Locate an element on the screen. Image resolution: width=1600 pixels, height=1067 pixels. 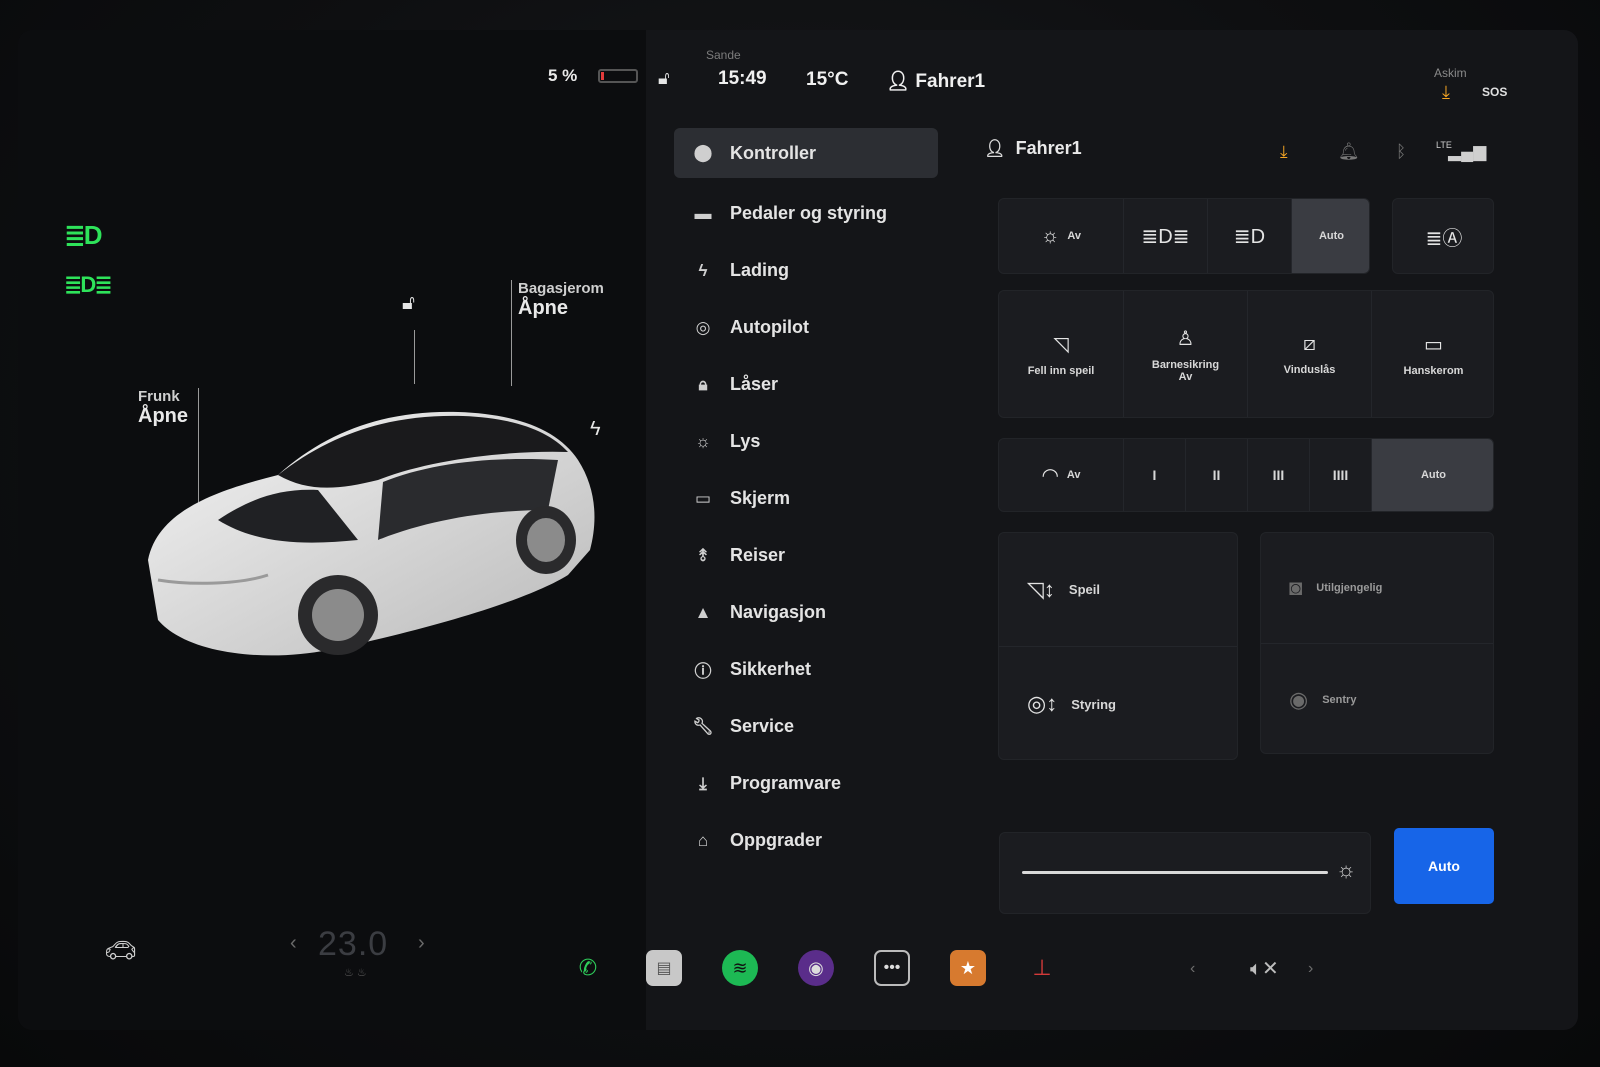
menu-item-lading: ϟ Lading is located at coordinates (806, 270).